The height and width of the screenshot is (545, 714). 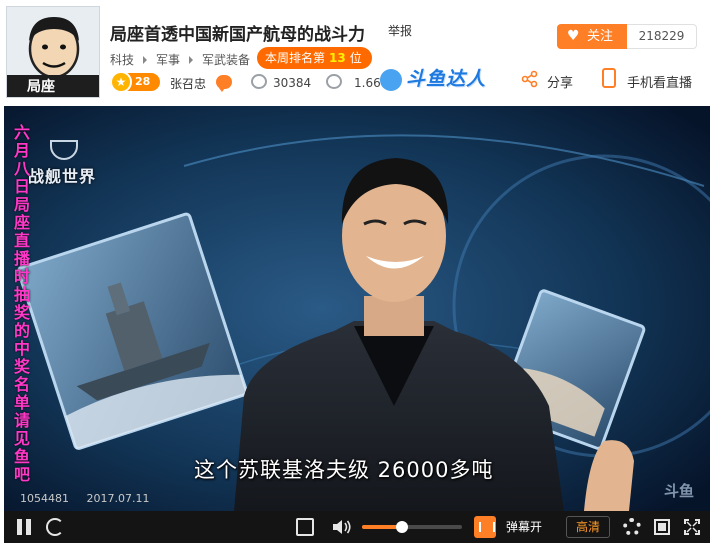 I want to click on breadcrumb: 科技 军事 军武装备, so click(x=180, y=59).